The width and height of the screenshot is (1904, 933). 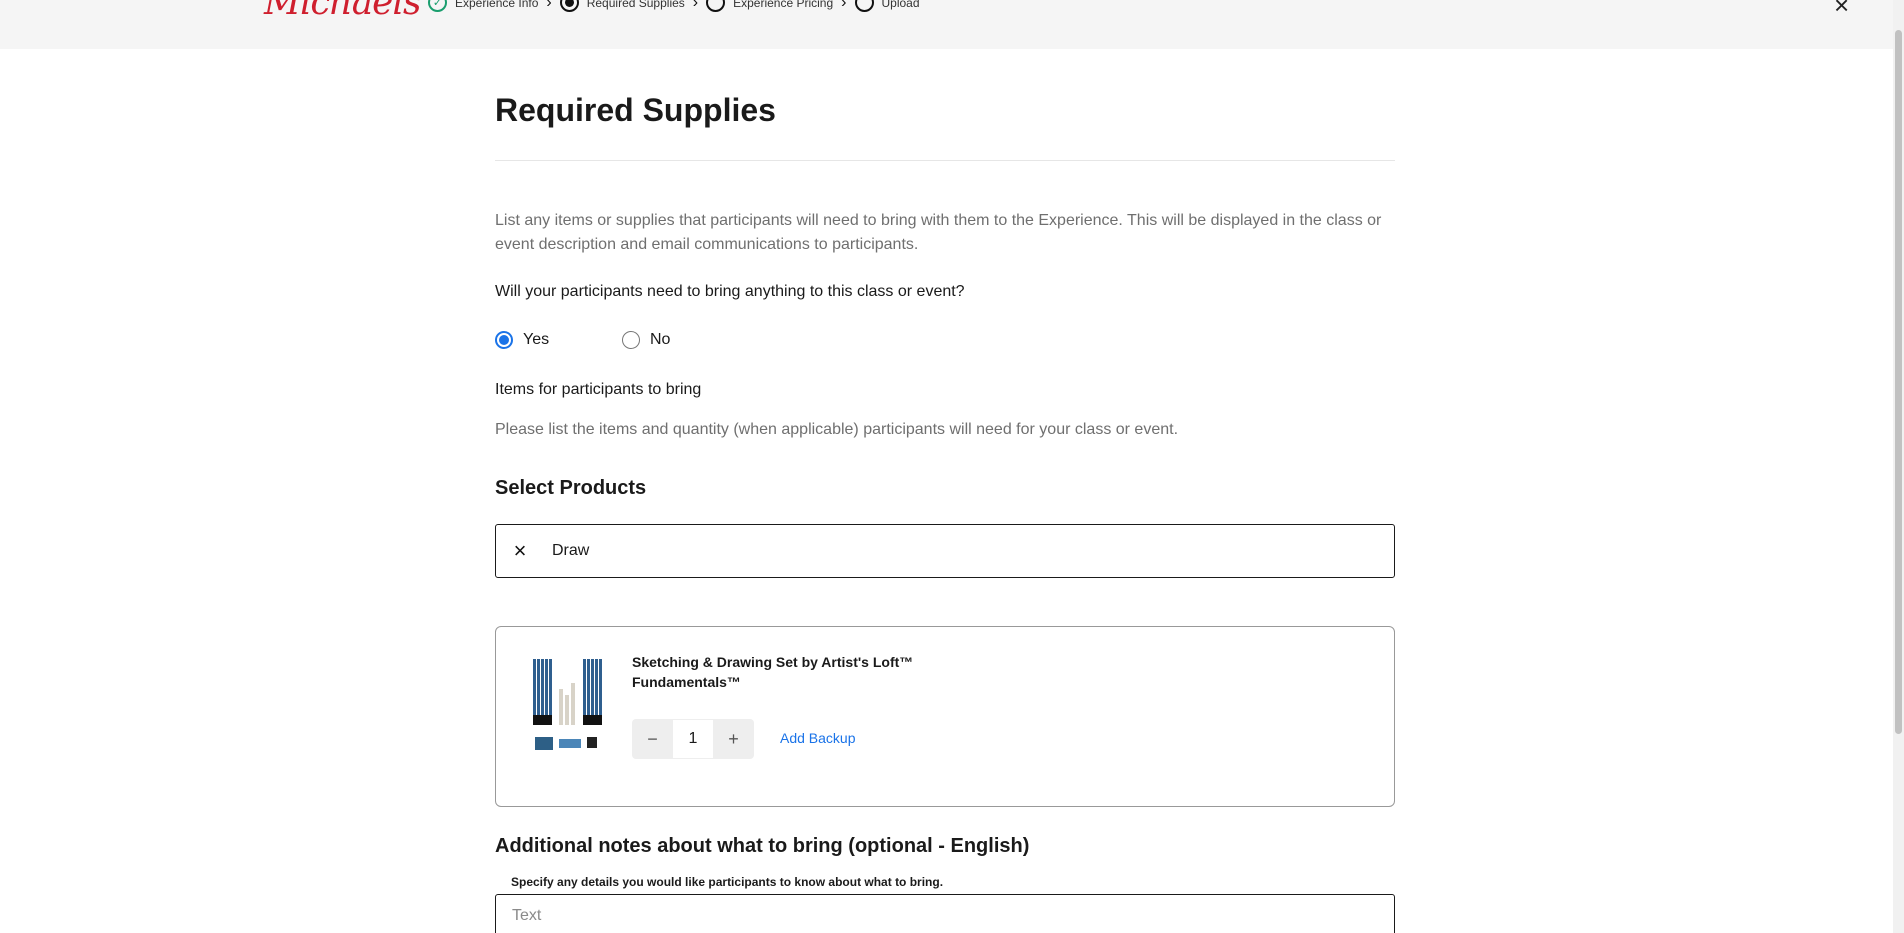 I want to click on product-search-input, so click(x=962, y=551).